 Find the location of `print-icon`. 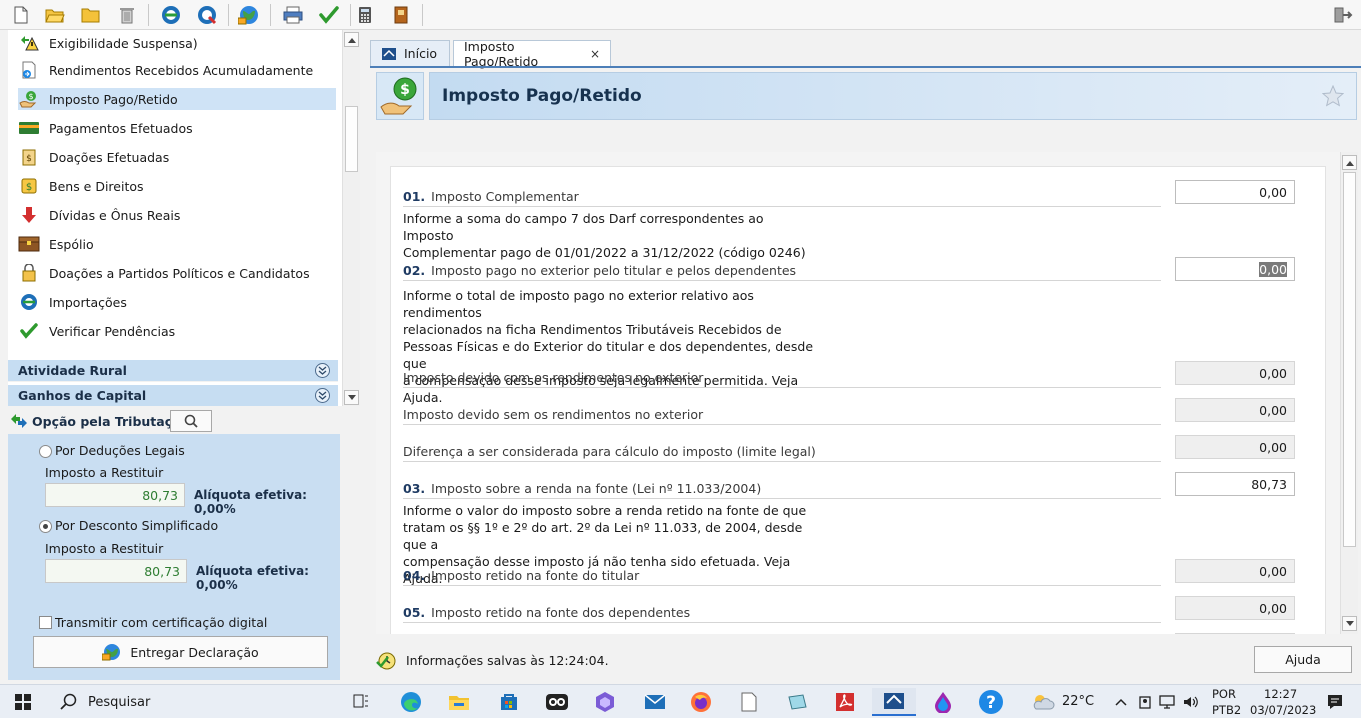

print-icon is located at coordinates (293, 15).